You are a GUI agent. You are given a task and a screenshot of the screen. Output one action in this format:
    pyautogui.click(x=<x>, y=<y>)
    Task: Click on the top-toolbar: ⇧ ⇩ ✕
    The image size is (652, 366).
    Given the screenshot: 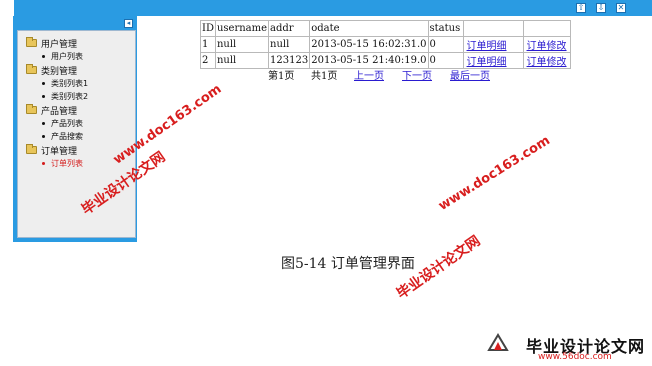 What is the action you would take?
    pyautogui.click(x=333, y=8)
    